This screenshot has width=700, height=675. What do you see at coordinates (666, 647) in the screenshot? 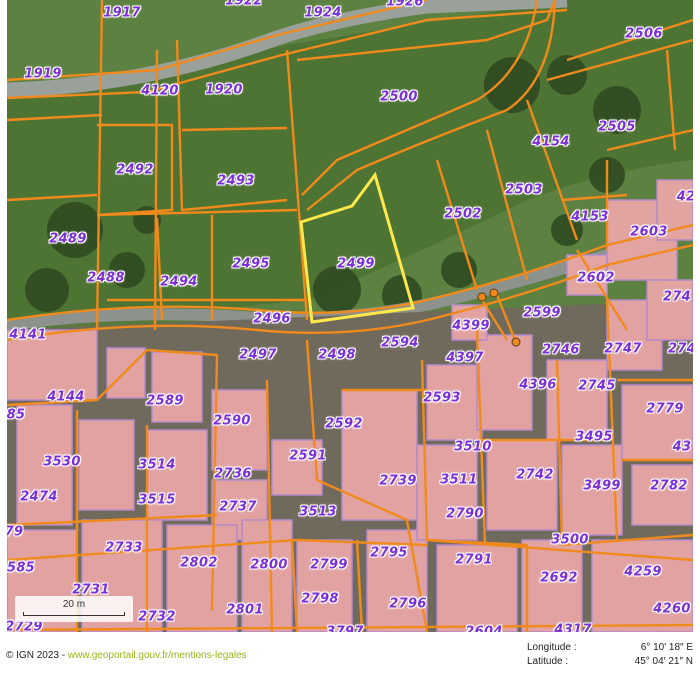
I see `longitude-value: 6° 10′ 18″ E` at bounding box center [666, 647].